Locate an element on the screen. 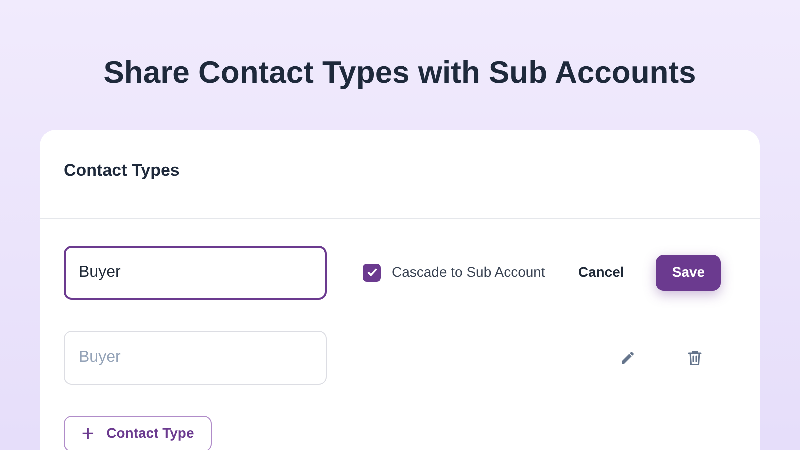  card-title: Contact Types is located at coordinates (122, 171).